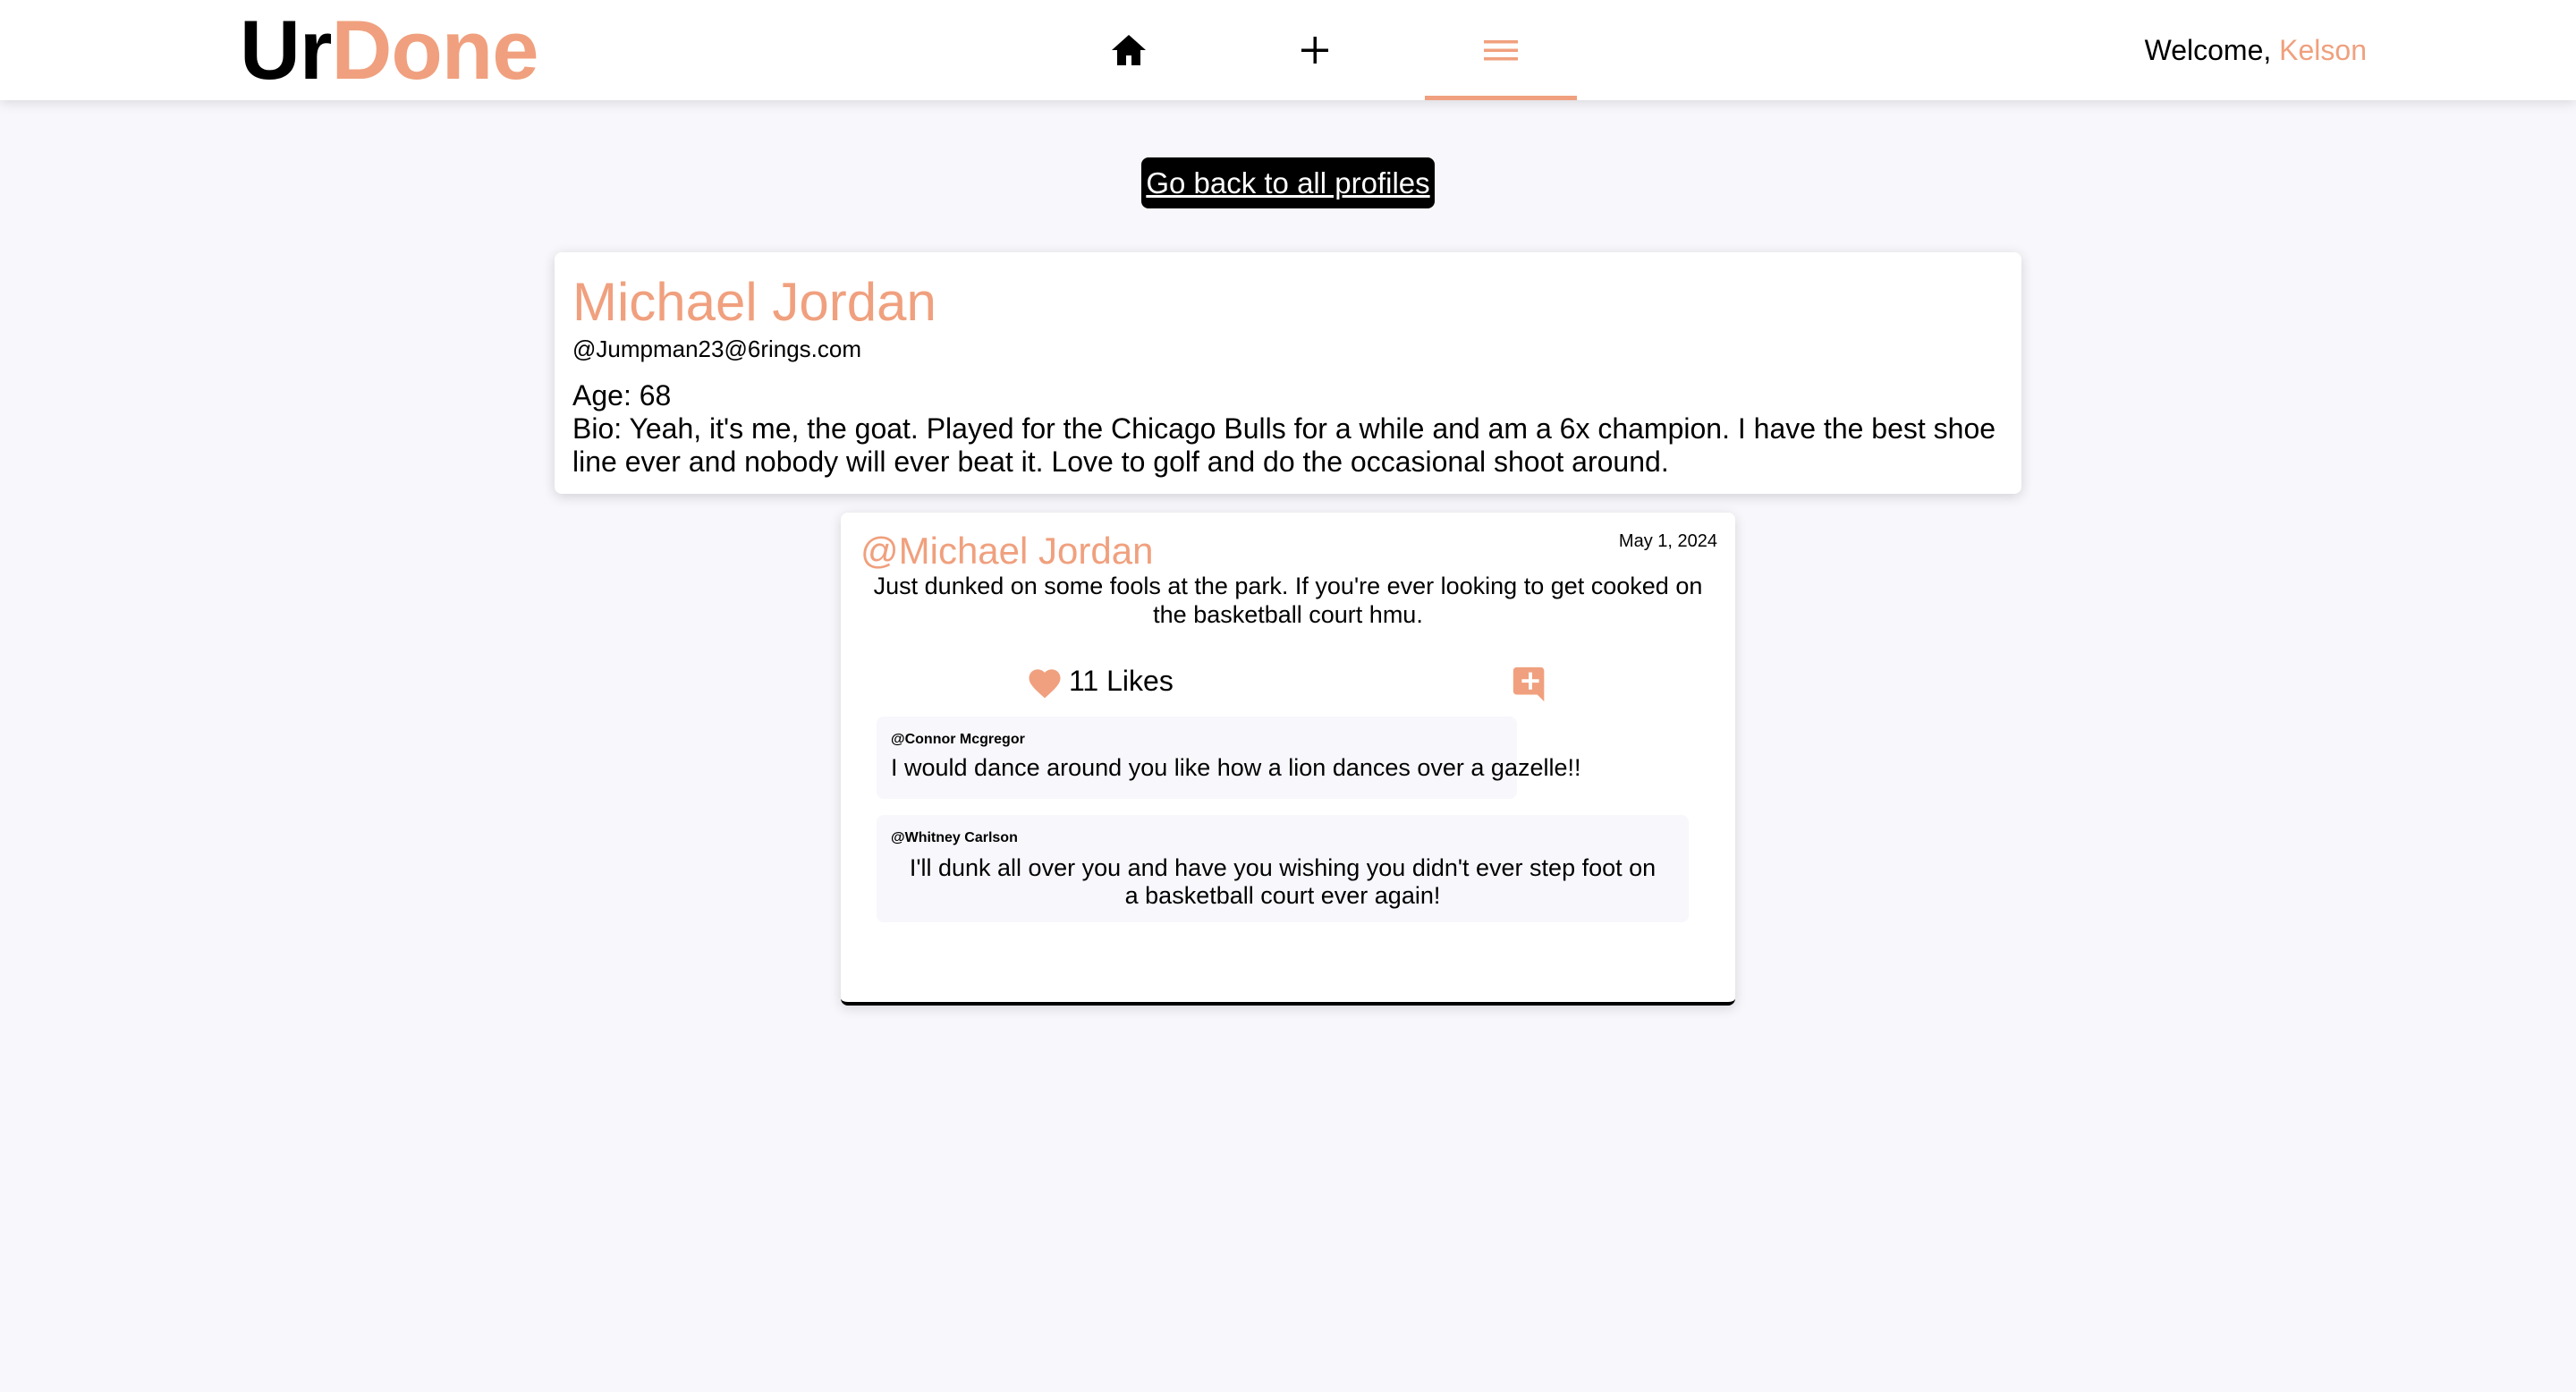 This screenshot has height=1392, width=2576. Describe the element at coordinates (1121, 681) in the screenshot. I see `like-count: 11 Likes` at that location.